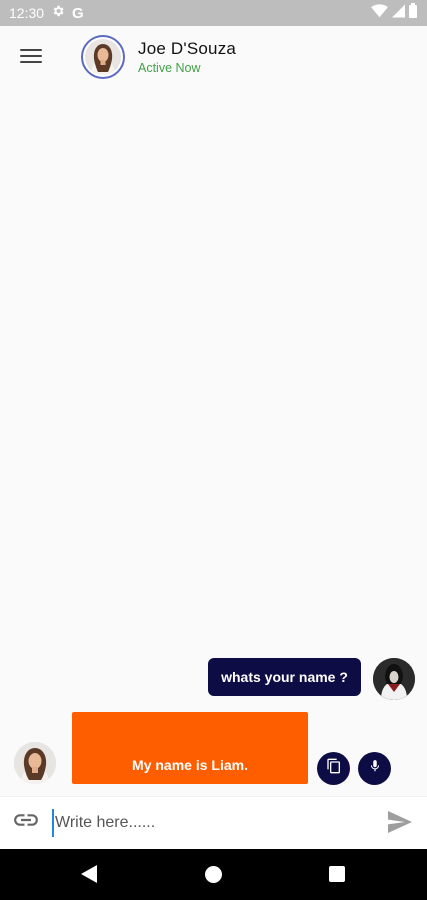  I want to click on gear-icon, so click(58, 13).